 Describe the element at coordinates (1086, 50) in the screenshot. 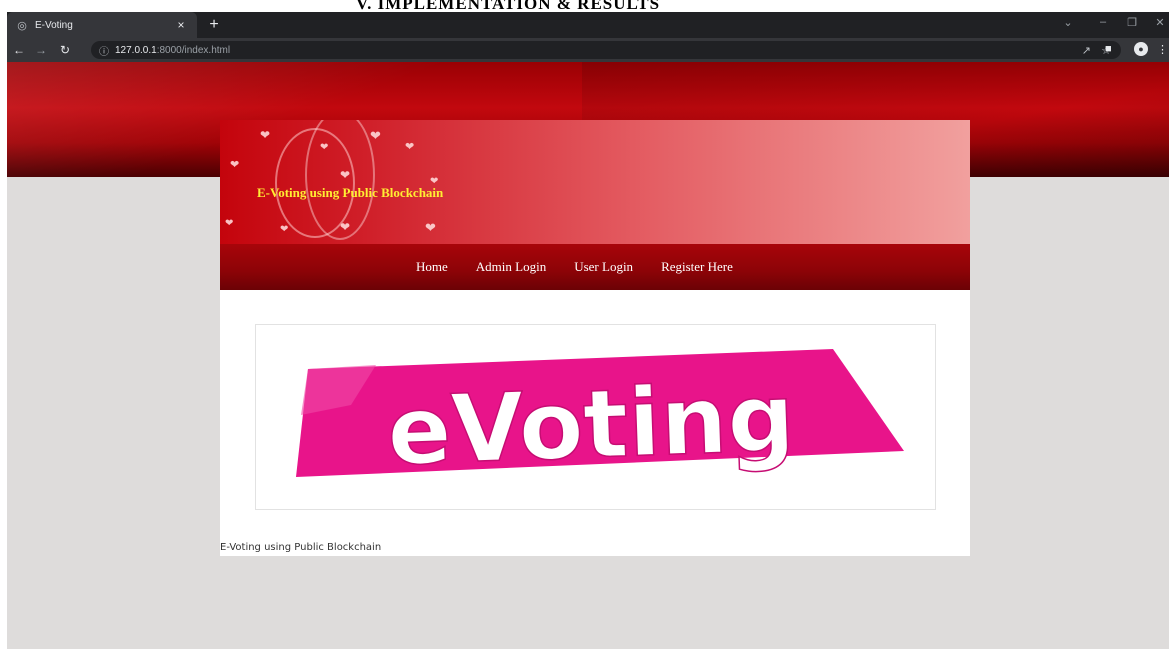

I see `share-icon: ↗` at that location.